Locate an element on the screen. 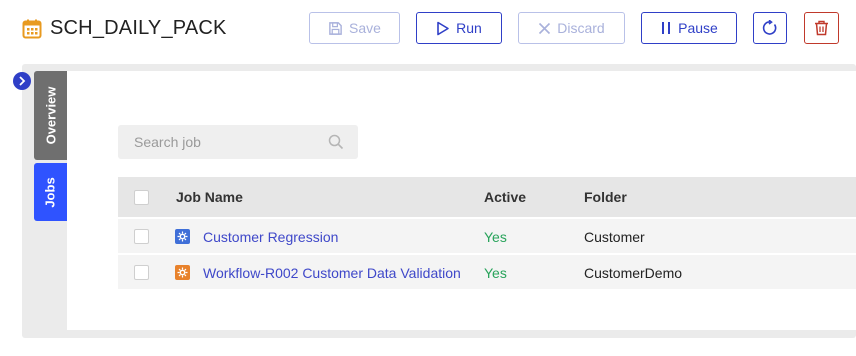  trash-icon is located at coordinates (821, 28).